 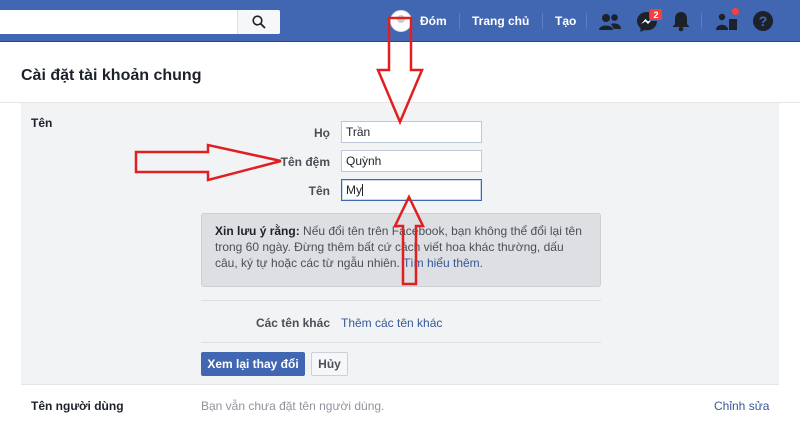 I want to click on username-label: Tên người dùng, so click(x=77, y=406).